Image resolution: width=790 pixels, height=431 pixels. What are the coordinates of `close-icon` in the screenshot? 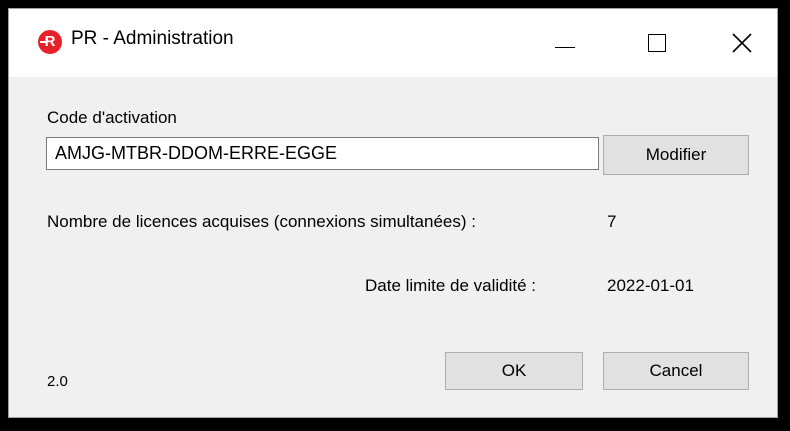 It's located at (742, 43).